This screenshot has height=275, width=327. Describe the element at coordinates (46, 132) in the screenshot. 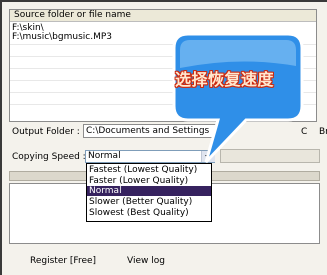

I see `output-folder-label: Output Folder :` at that location.